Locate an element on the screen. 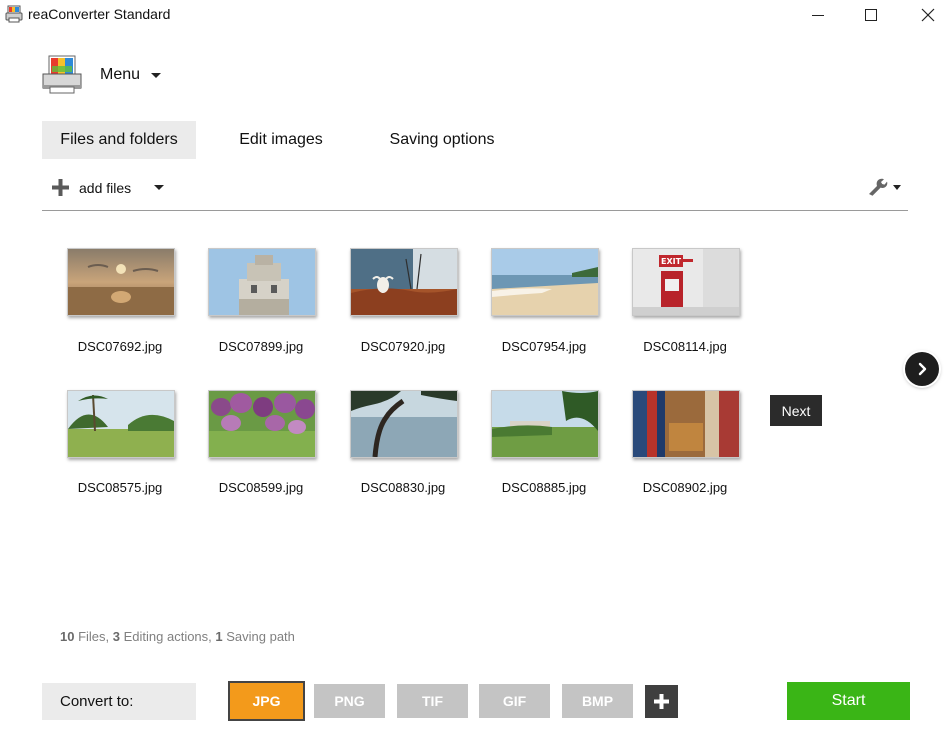  thumbnail-image: EXIT is located at coordinates (686, 282).